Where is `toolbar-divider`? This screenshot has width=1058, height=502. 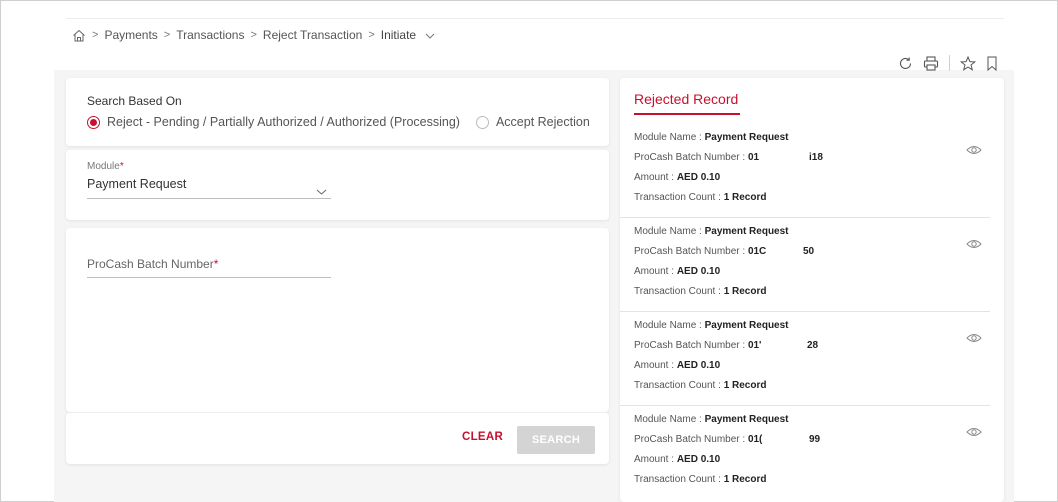 toolbar-divider is located at coordinates (949, 63).